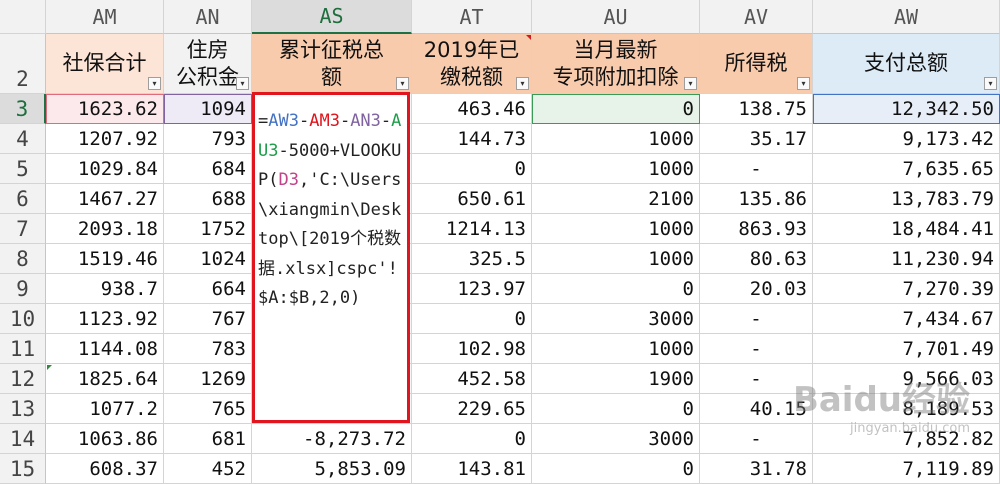 Image resolution: width=1000 pixels, height=484 pixels. Describe the element at coordinates (105, 379) in the screenshot. I see `cell-am12: 1825.64` at that location.